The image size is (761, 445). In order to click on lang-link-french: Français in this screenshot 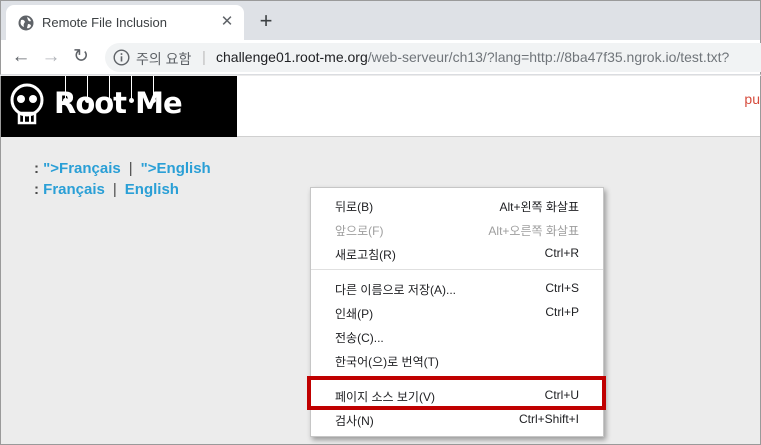, I will do `click(74, 189)`.